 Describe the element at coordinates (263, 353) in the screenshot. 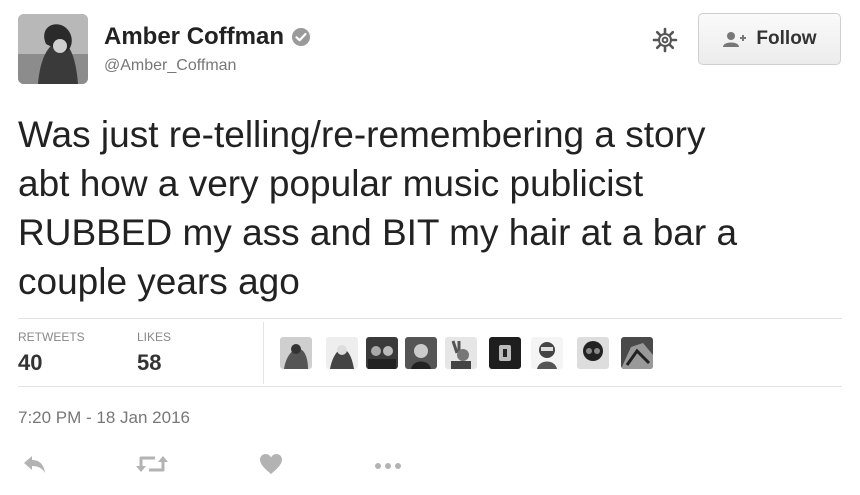

I see `stats-divider` at that location.